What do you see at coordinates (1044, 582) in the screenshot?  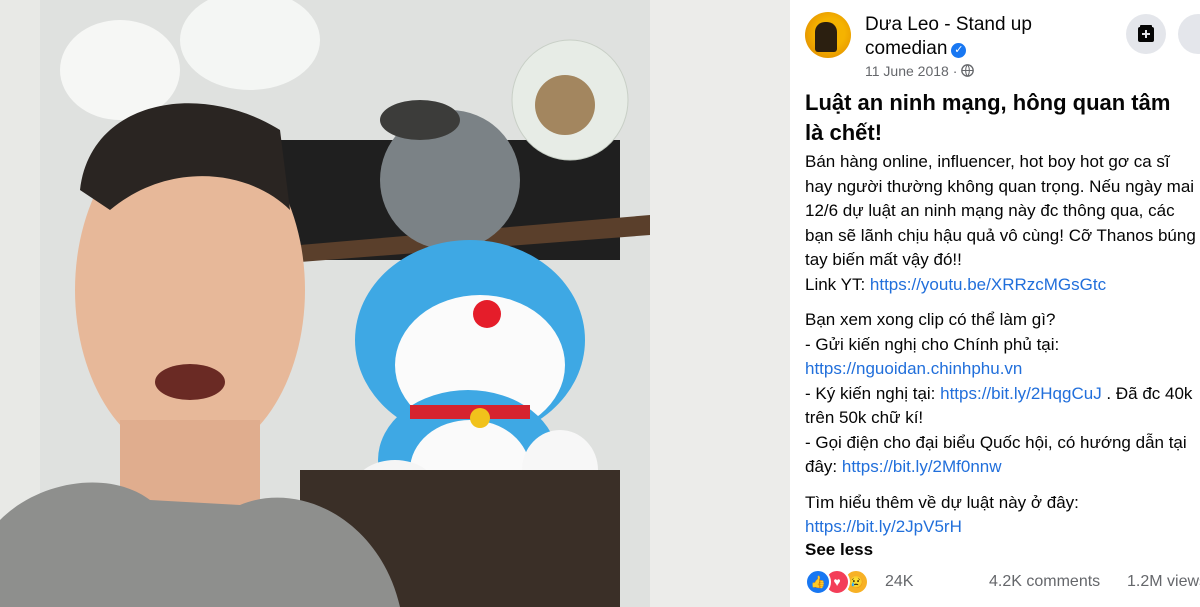 I see `comment-count: 4.2K comments` at bounding box center [1044, 582].